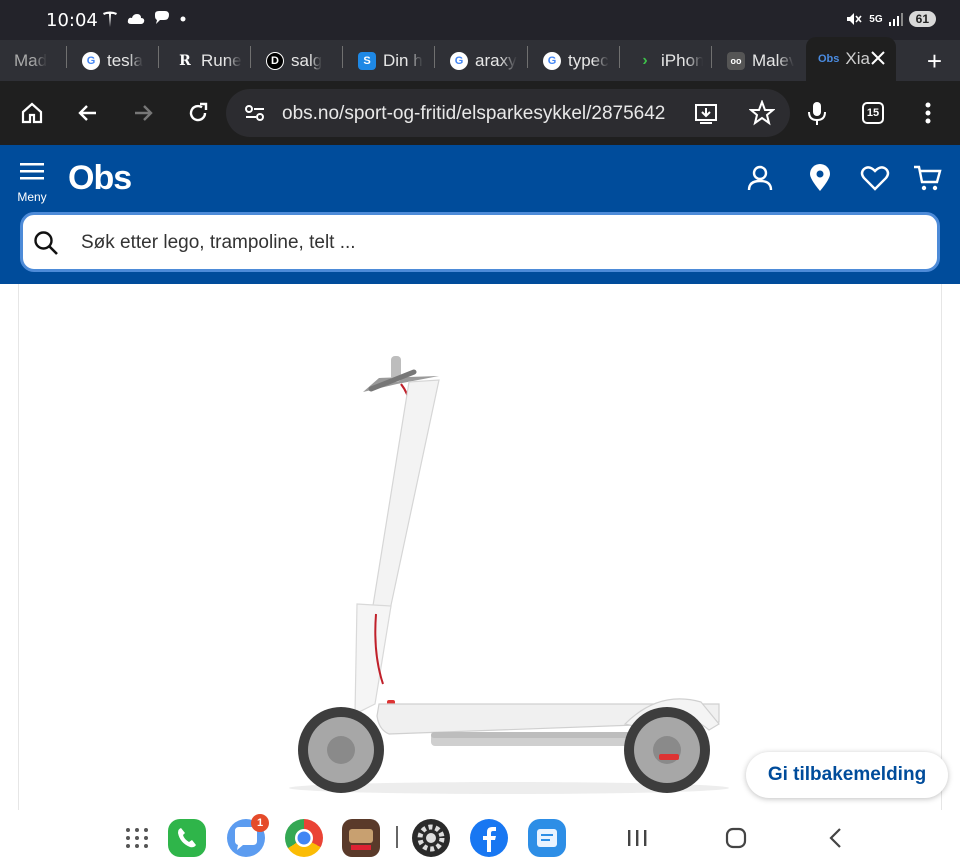 The height and width of the screenshot is (865, 960). What do you see at coordinates (934, 61) in the screenshot?
I see `new-tab-button: +` at bounding box center [934, 61].